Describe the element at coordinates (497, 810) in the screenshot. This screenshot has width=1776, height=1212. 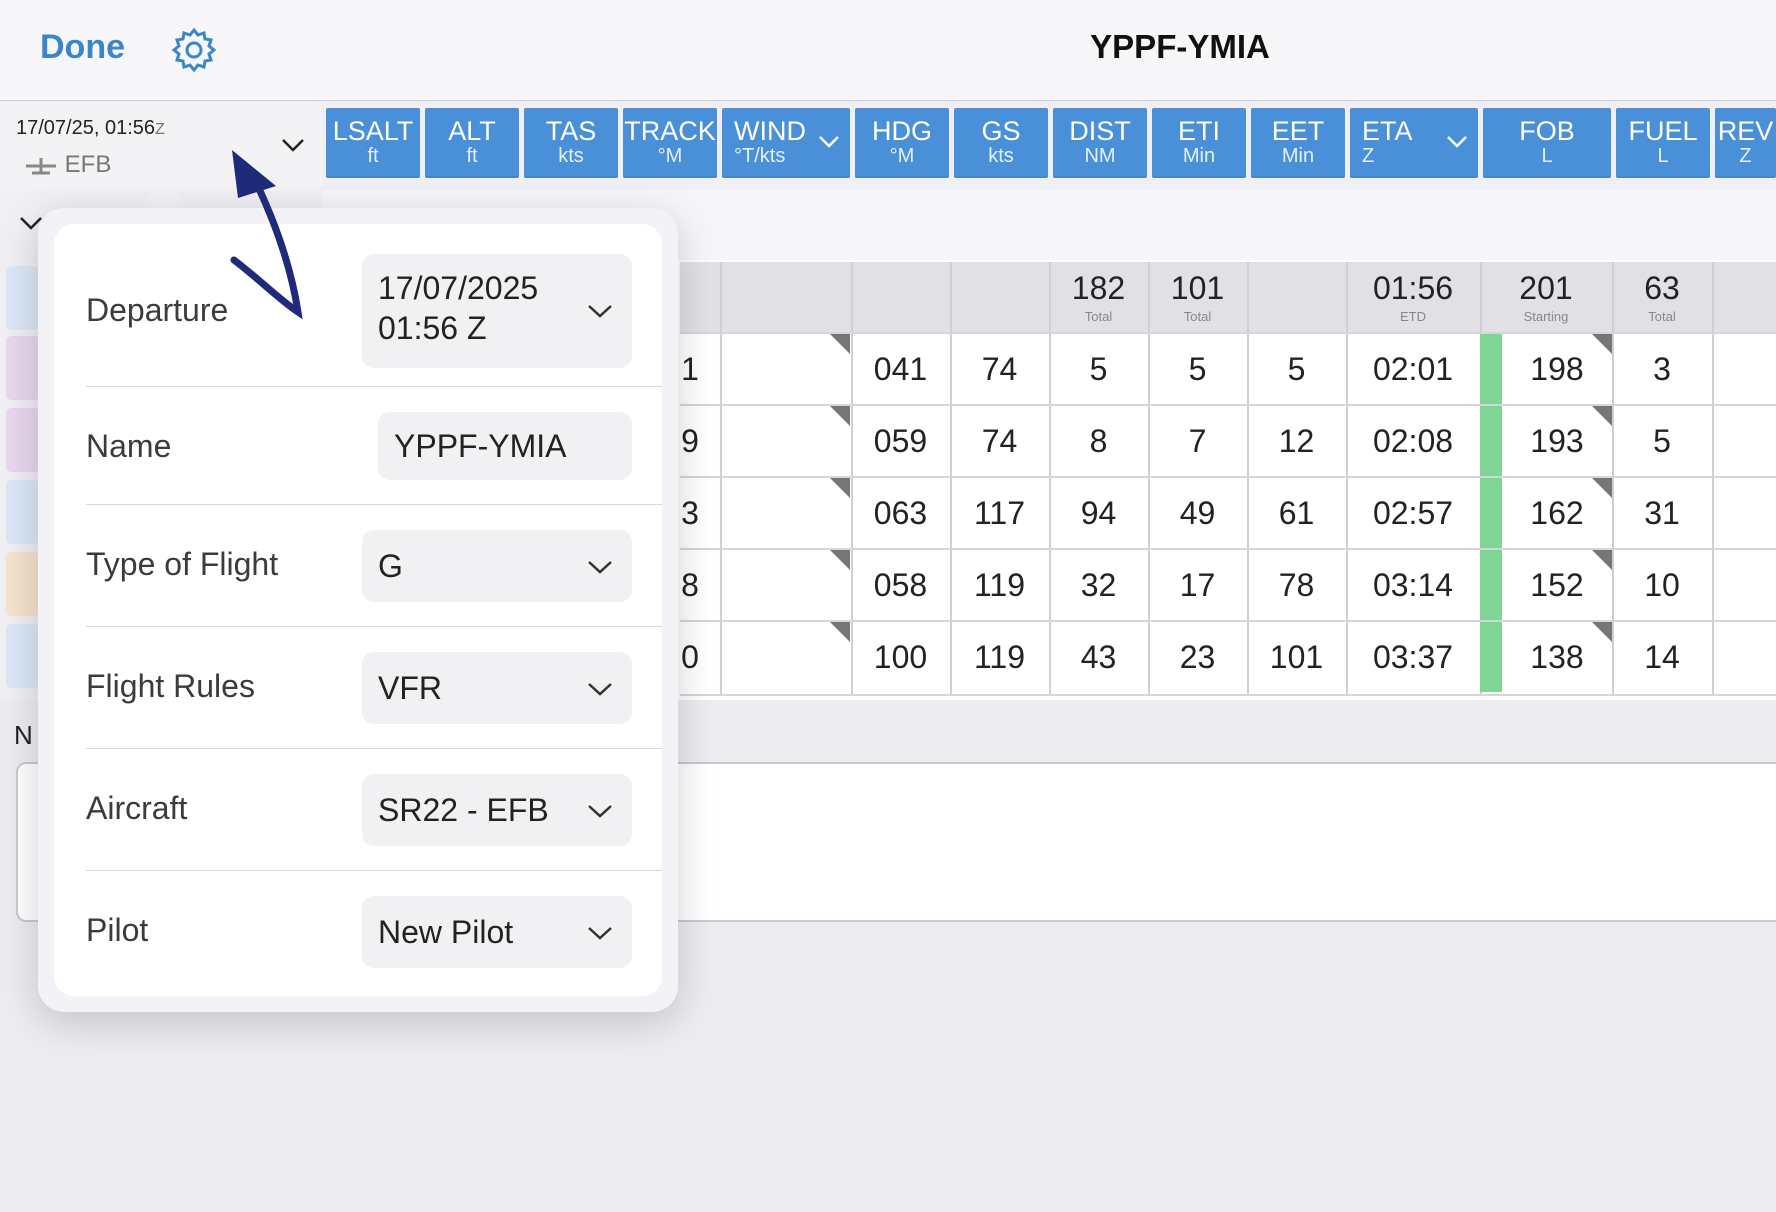
I see `aircraft-select: SR22 - EFB` at that location.